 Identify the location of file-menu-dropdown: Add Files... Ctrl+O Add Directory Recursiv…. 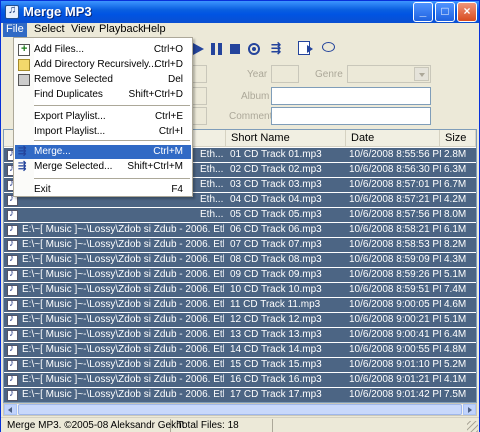
(103, 117).